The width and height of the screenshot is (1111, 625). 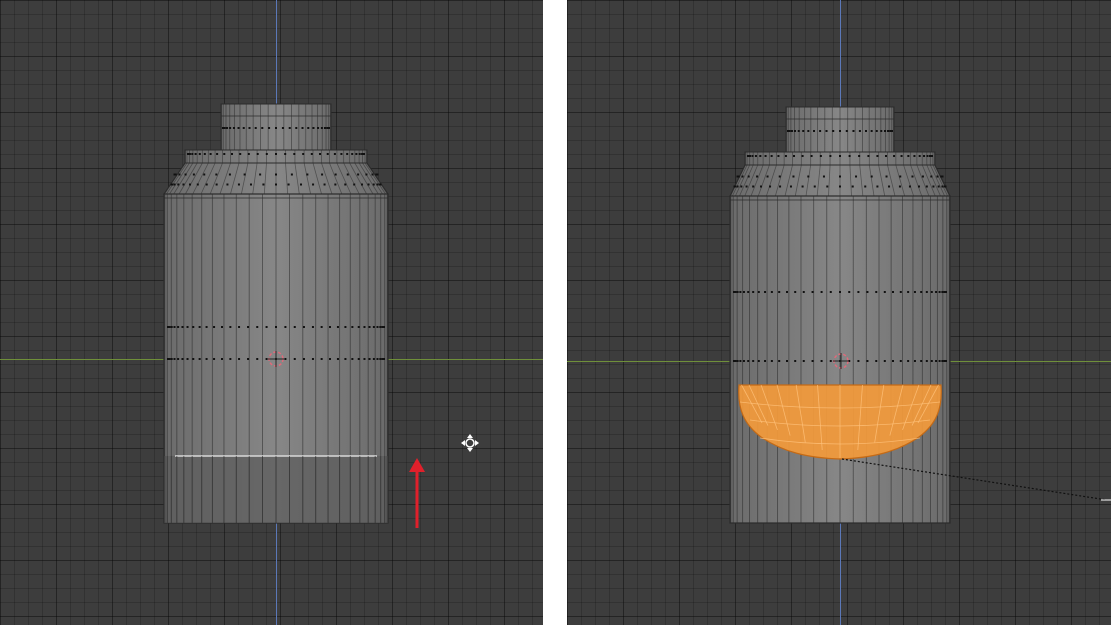 I want to click on red-arrow-up-icon, so click(x=417, y=493).